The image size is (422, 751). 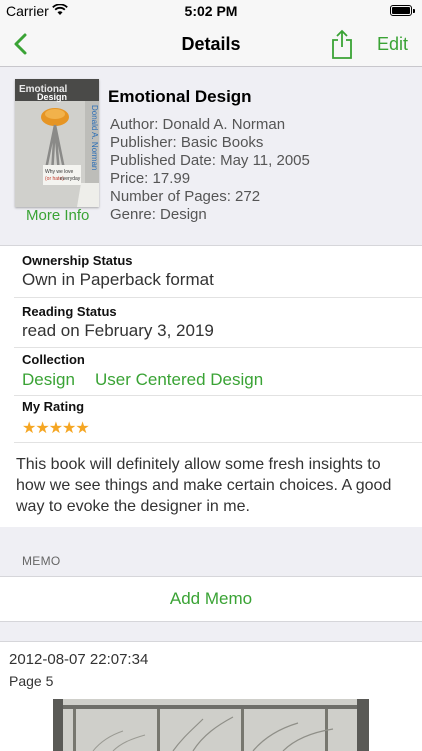 What do you see at coordinates (150, 178) in the screenshot?
I see `book-price: Price: 17.99` at bounding box center [150, 178].